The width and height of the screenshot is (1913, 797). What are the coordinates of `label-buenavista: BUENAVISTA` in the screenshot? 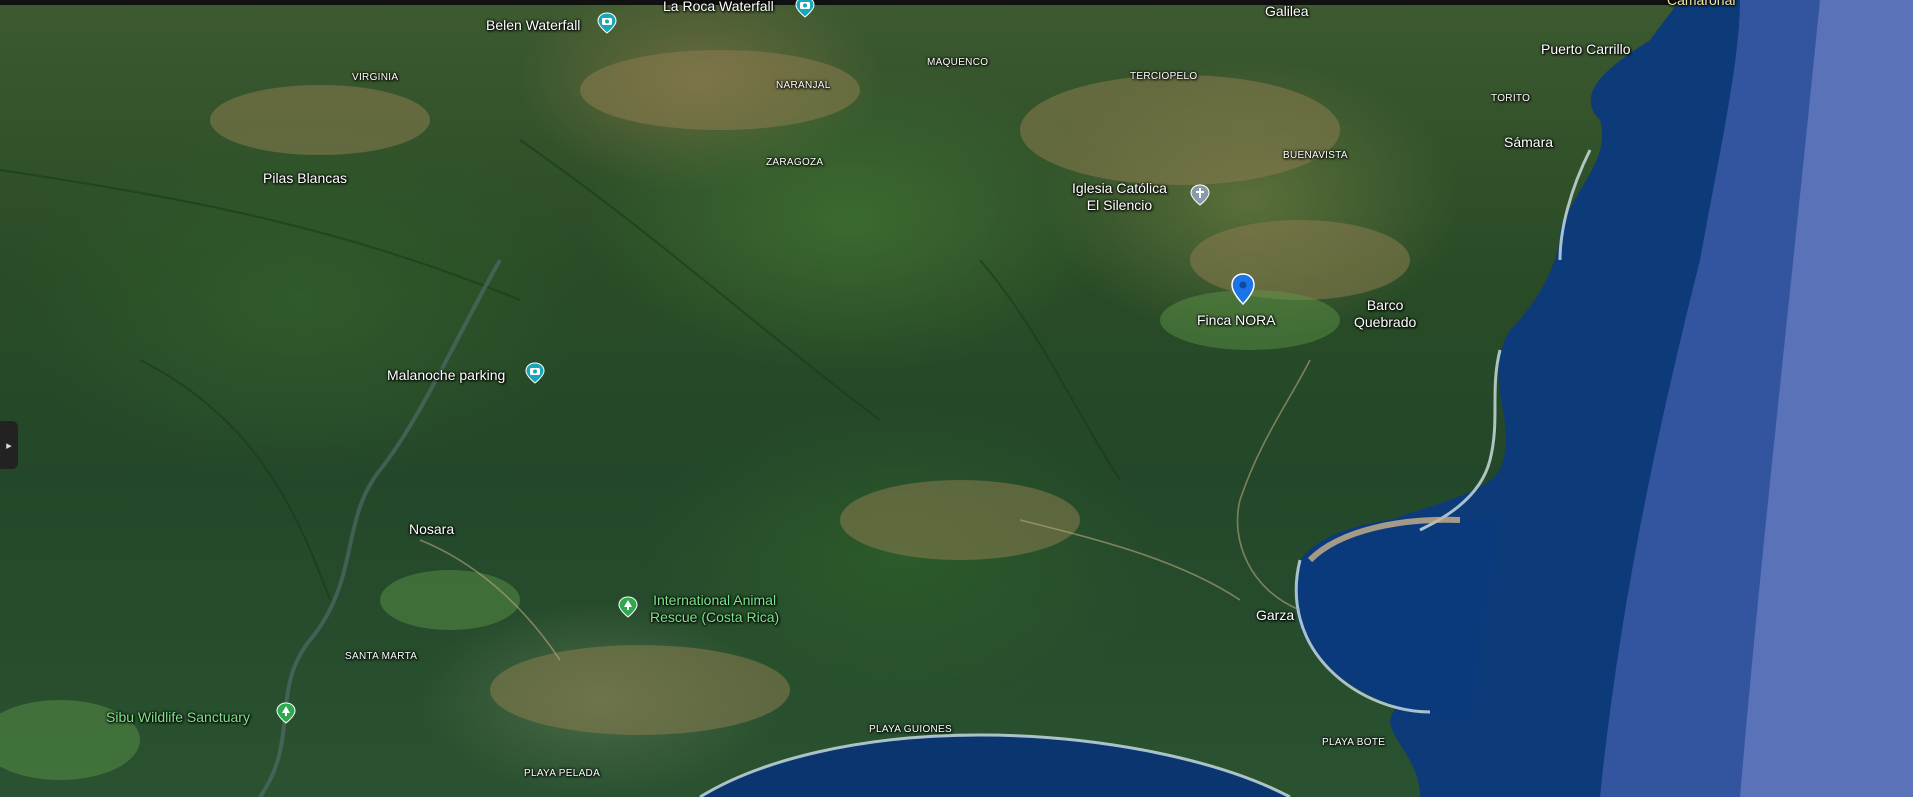 It's located at (1315, 155).